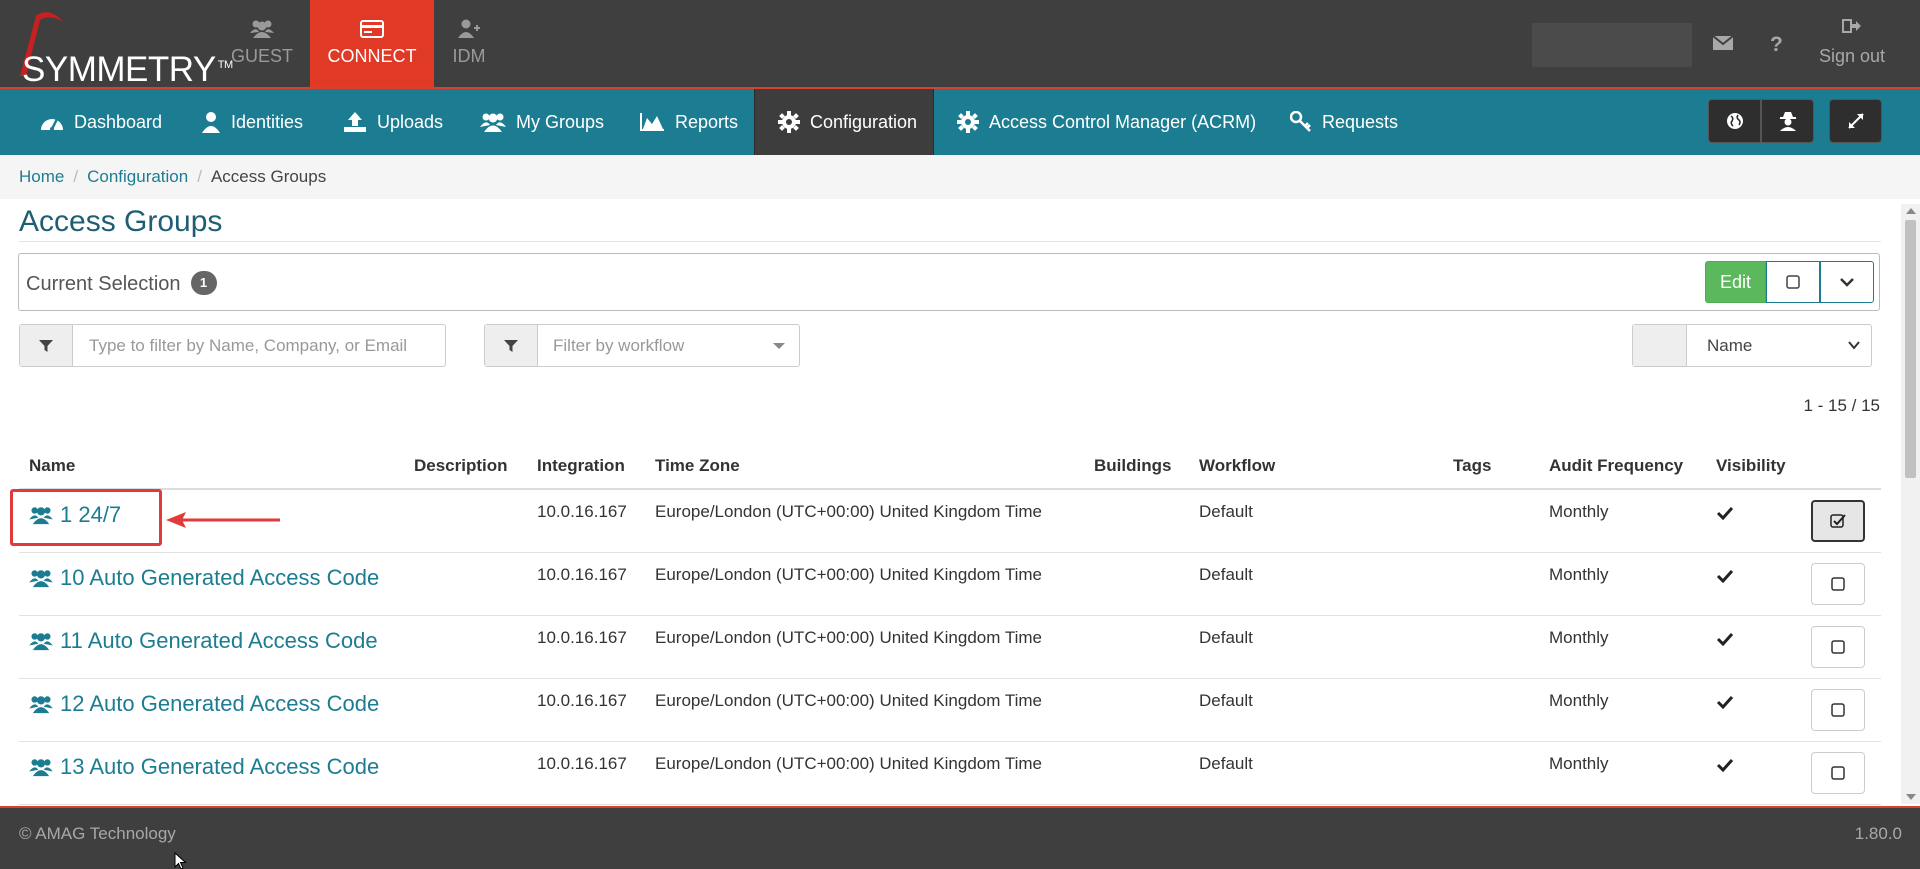 The image size is (1920, 869). I want to click on app-tab-idm: IDM, so click(469, 43).